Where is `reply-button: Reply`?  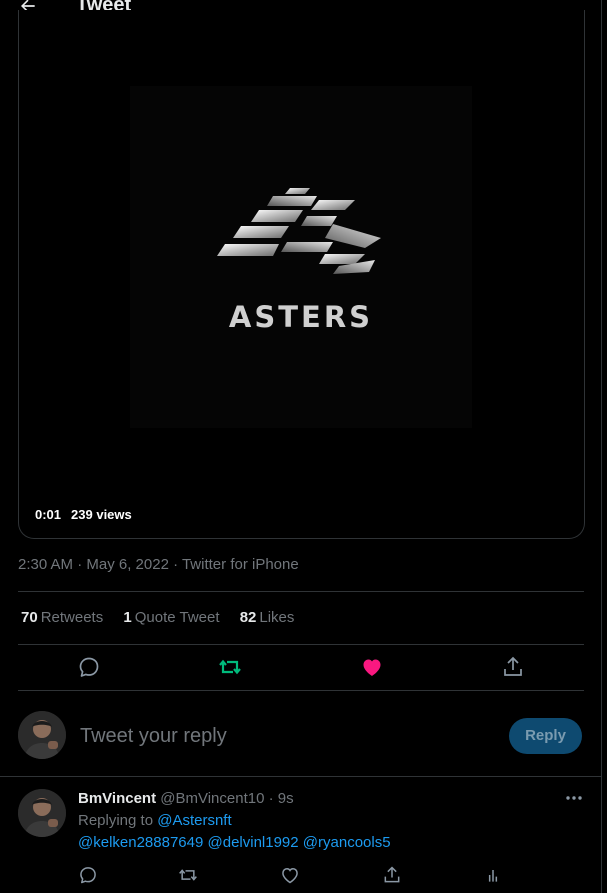 reply-button: Reply is located at coordinates (545, 736).